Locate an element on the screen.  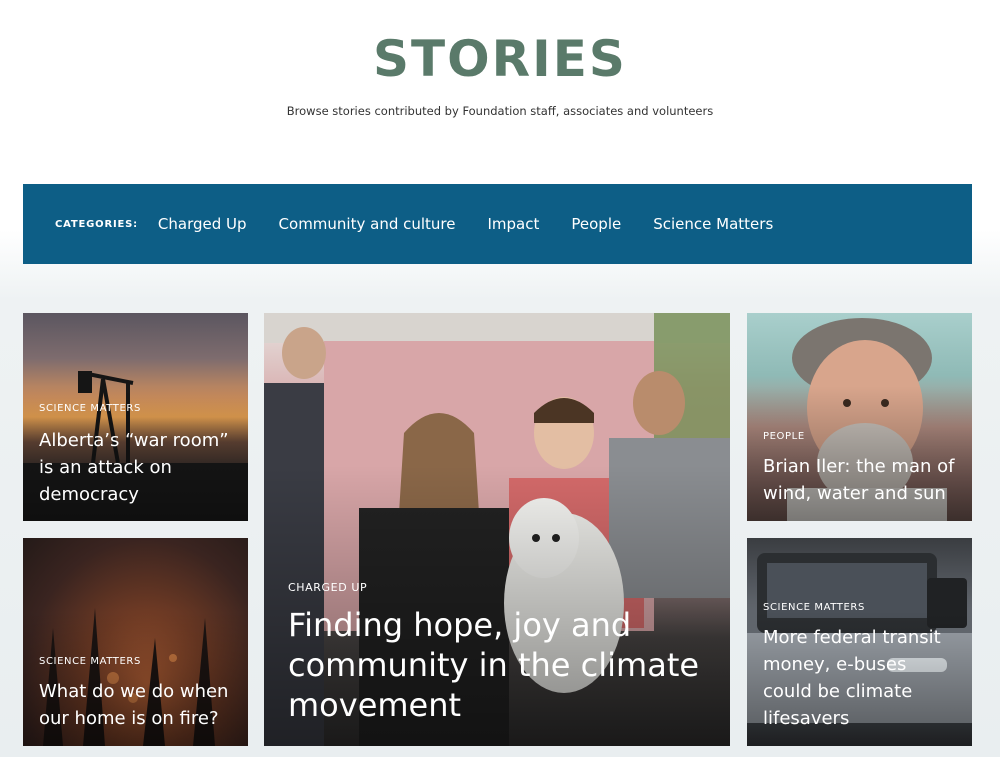
page-title: STORIES is located at coordinates (500, 59).